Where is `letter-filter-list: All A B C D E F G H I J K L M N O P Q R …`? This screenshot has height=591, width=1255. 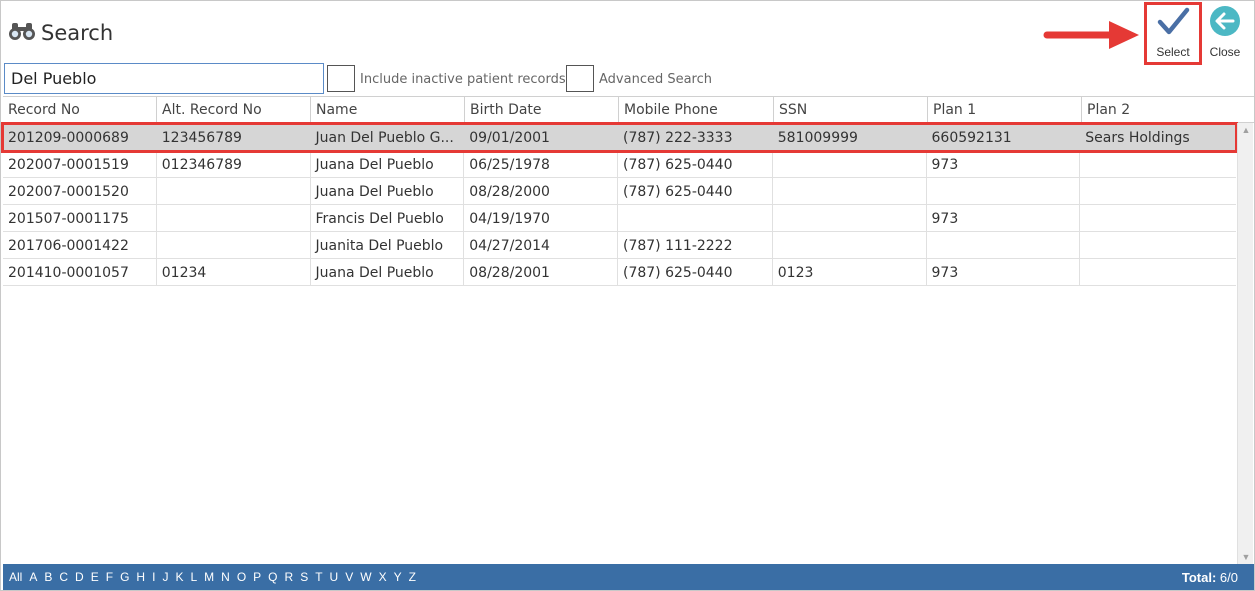 letter-filter-list: All A B C D E F G H I J K L M N O P Q R … is located at coordinates (213, 577).